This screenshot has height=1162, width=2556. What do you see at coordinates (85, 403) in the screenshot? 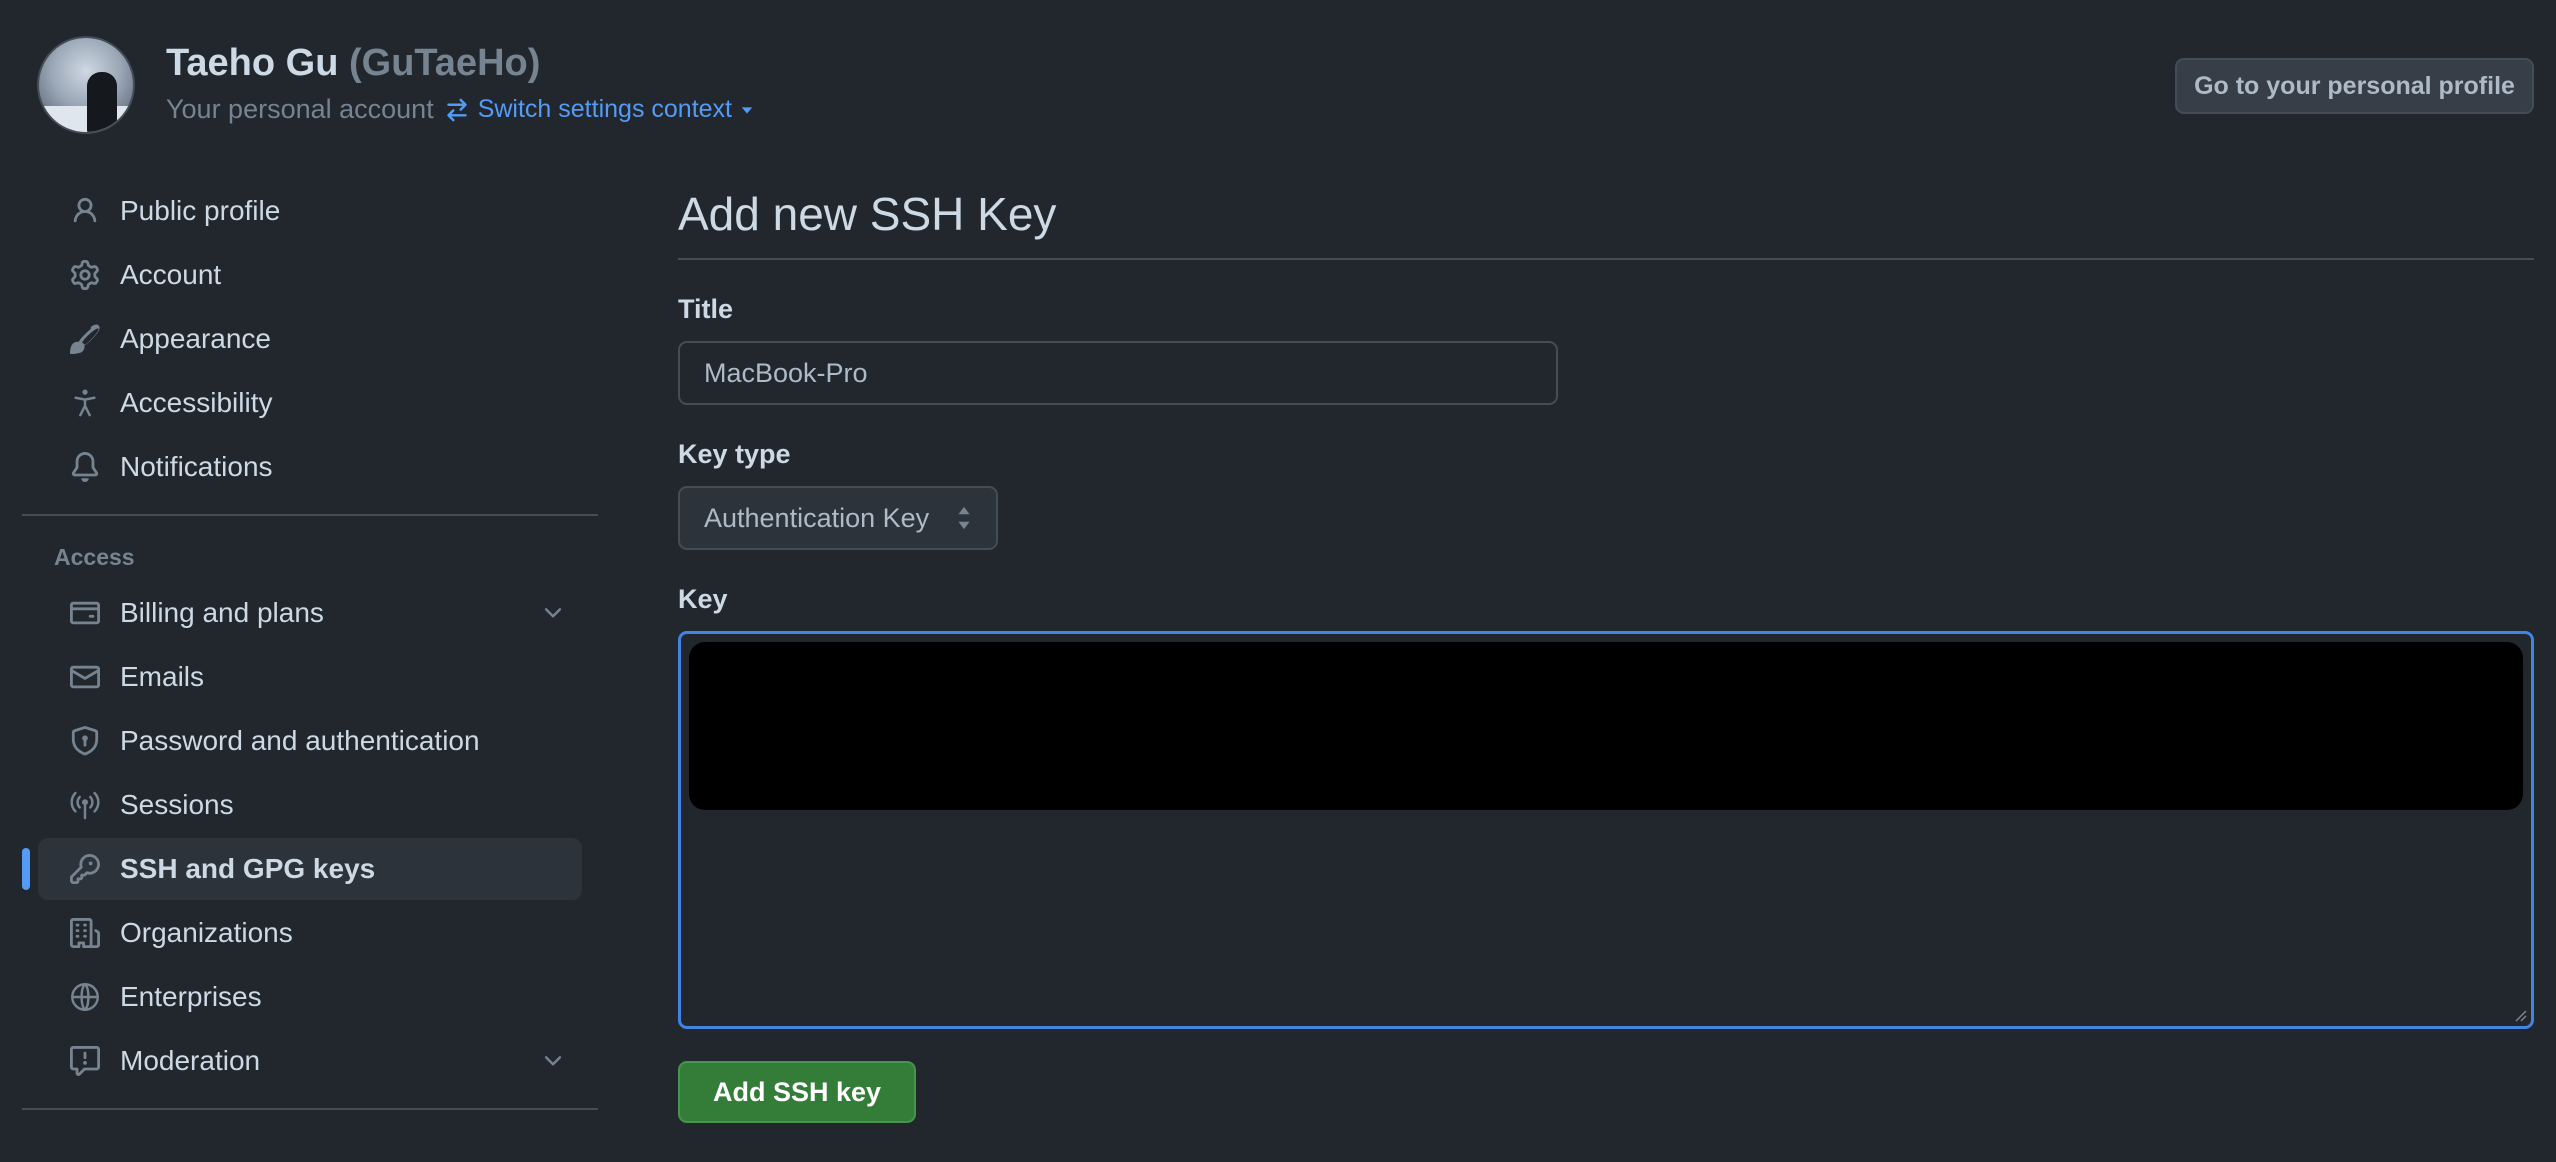
I see `accessibility-icon` at bounding box center [85, 403].